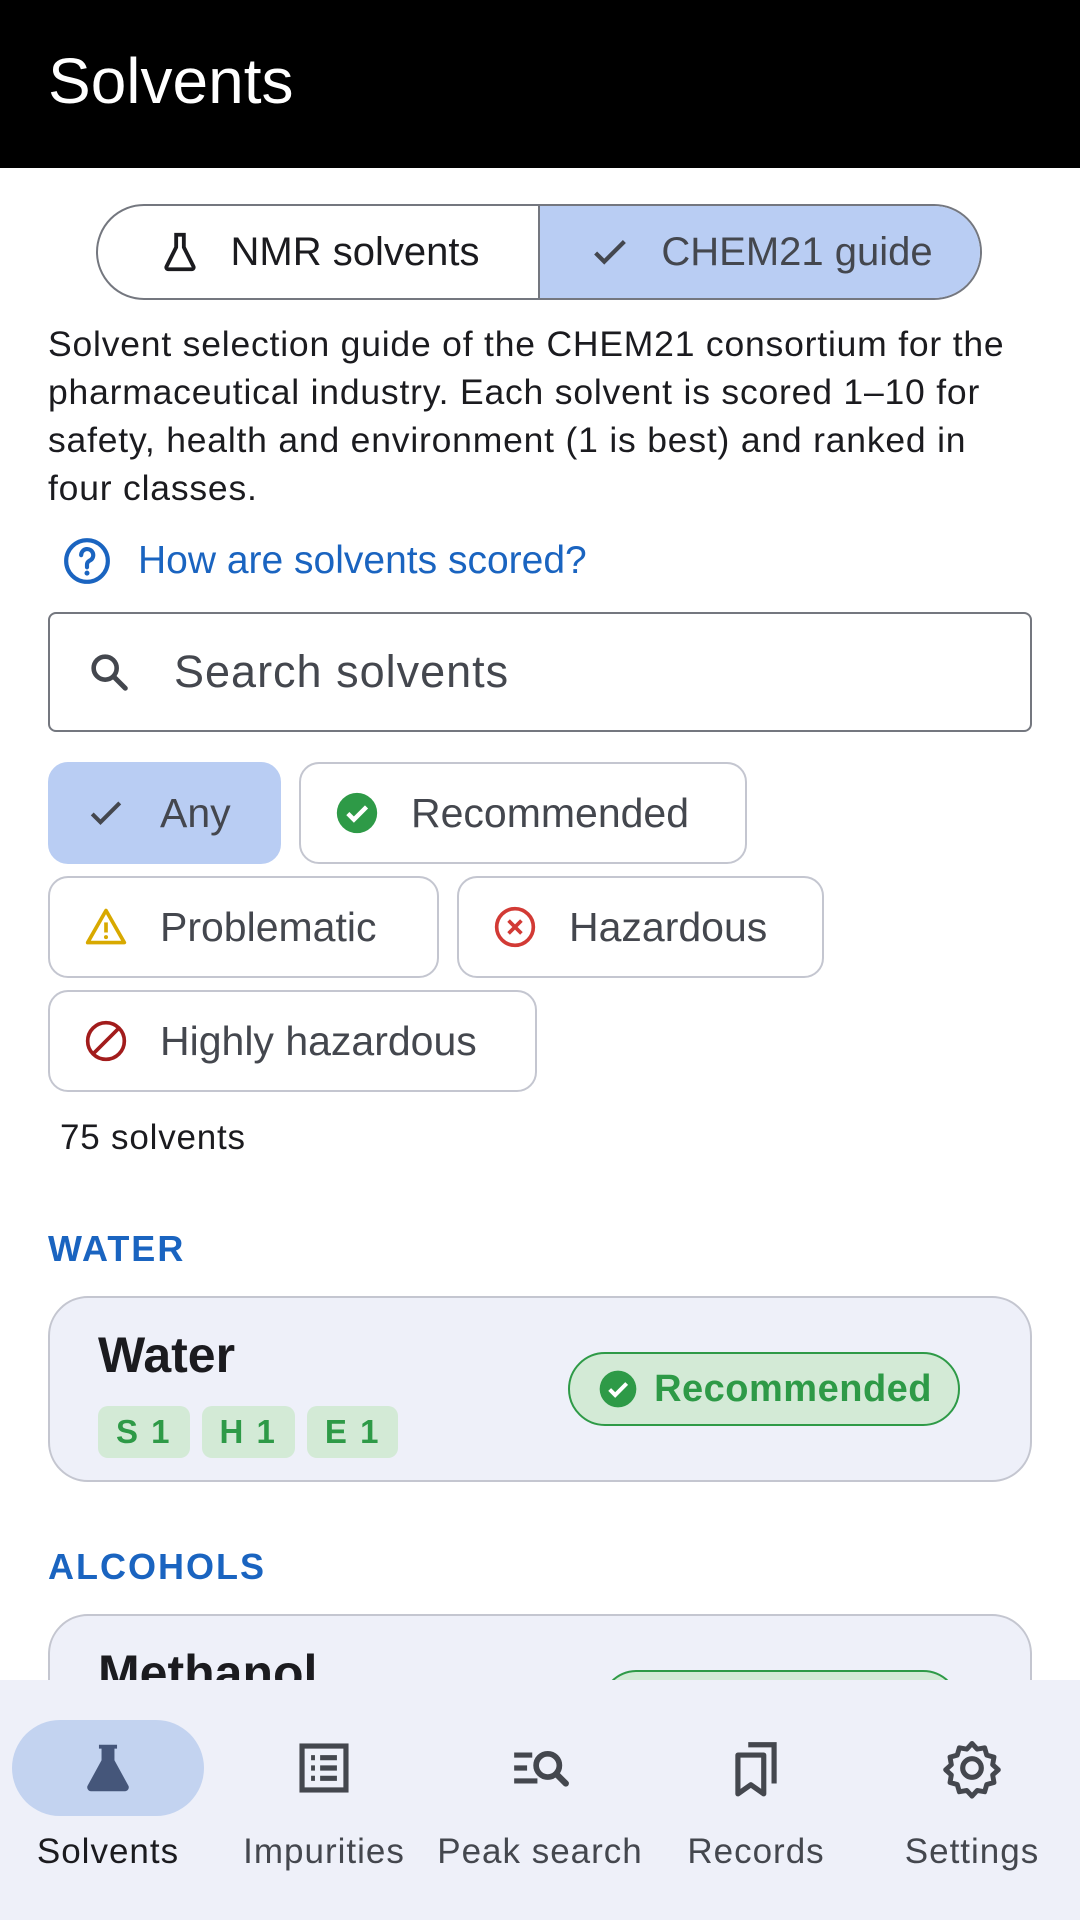 The image size is (1080, 1920). What do you see at coordinates (540, 84) in the screenshot?
I see `app-bar: Solvents` at bounding box center [540, 84].